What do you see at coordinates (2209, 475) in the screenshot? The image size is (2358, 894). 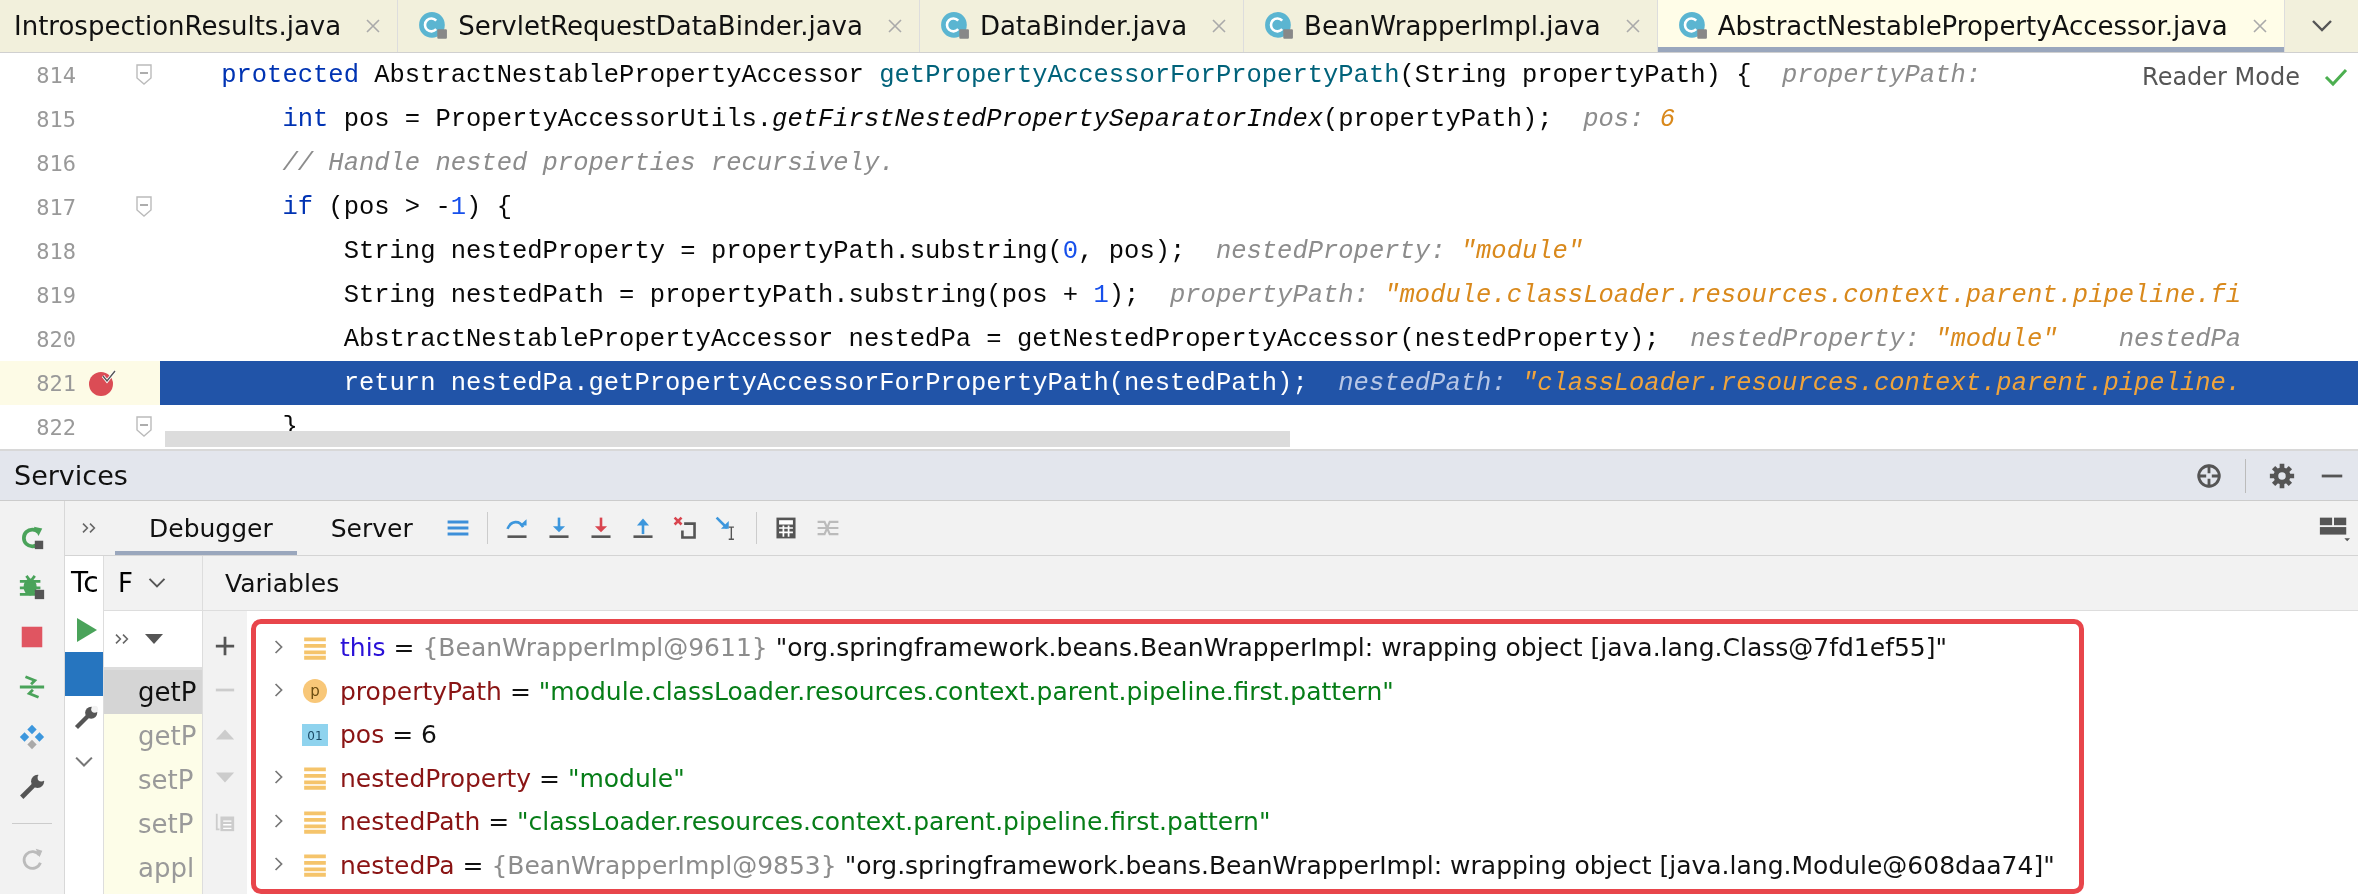 I see `crosshair-icon` at bounding box center [2209, 475].